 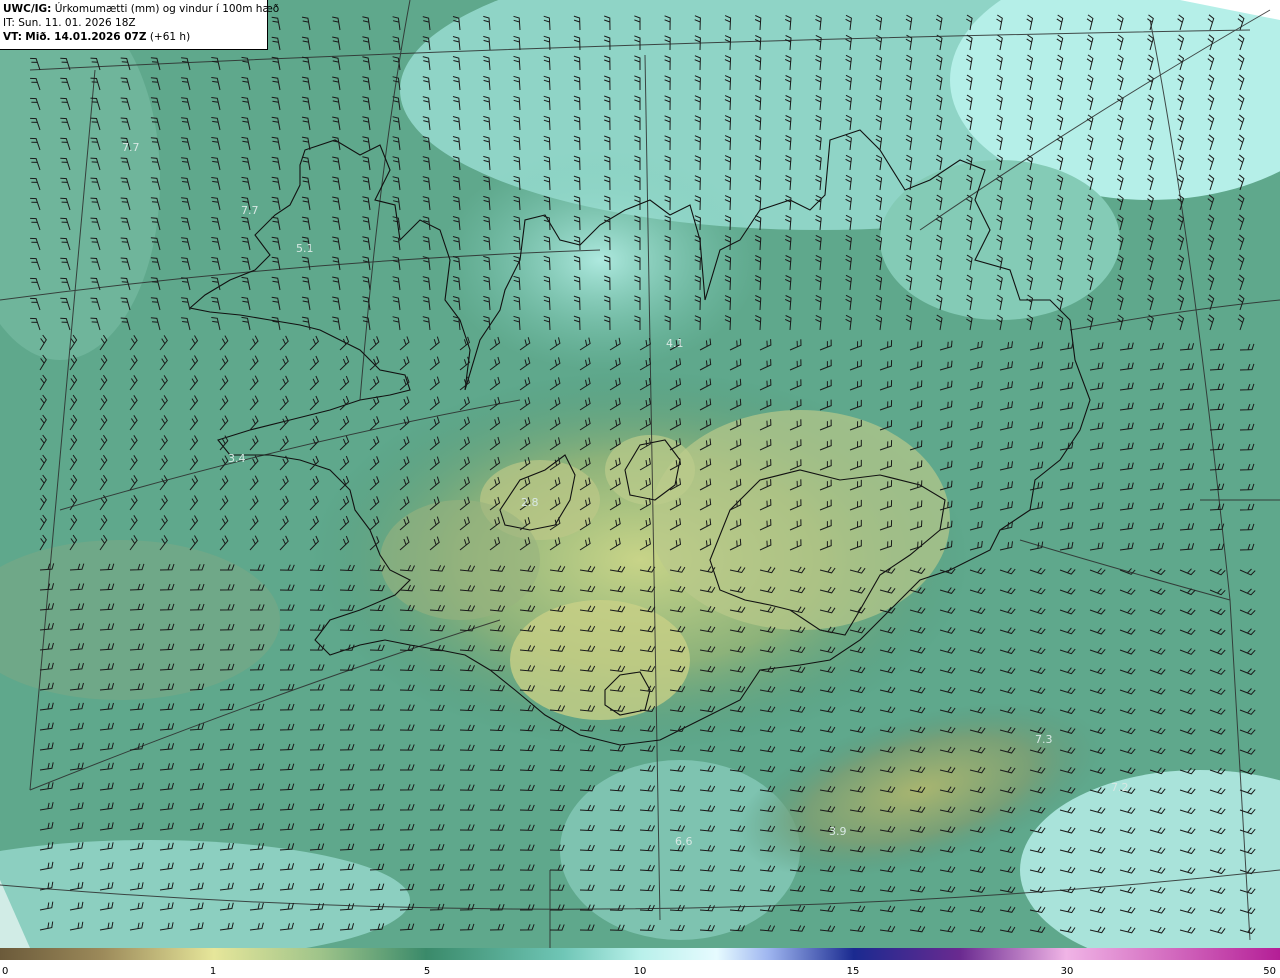 I want to click on colorbar-tick-label: 5, so click(x=427, y=971).